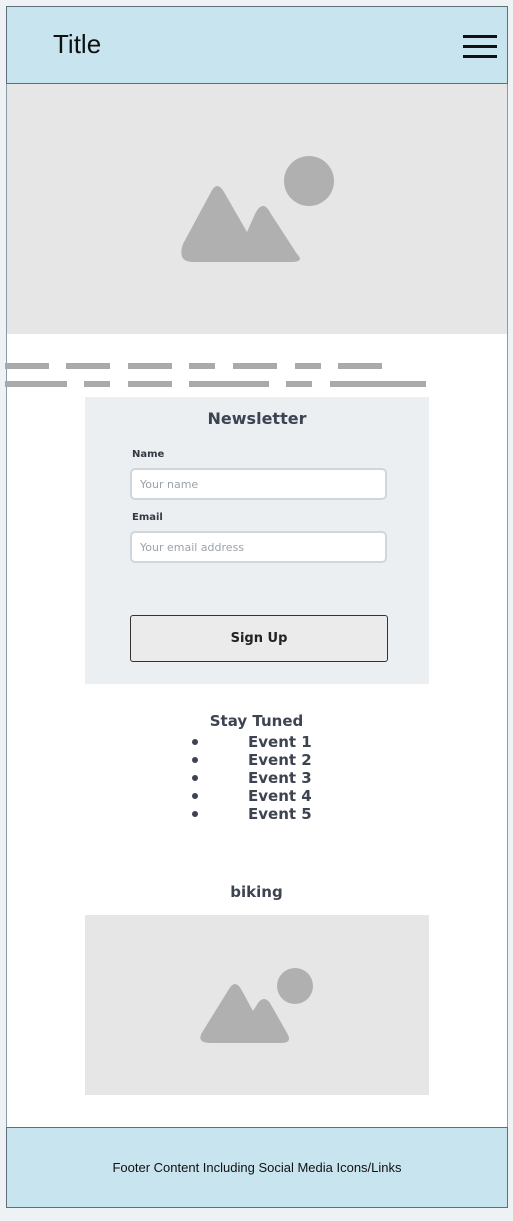 Image resolution: width=513 pixels, height=1221 pixels. What do you see at coordinates (256, 892) in the screenshot?
I see `biking-heading: biking` at bounding box center [256, 892].